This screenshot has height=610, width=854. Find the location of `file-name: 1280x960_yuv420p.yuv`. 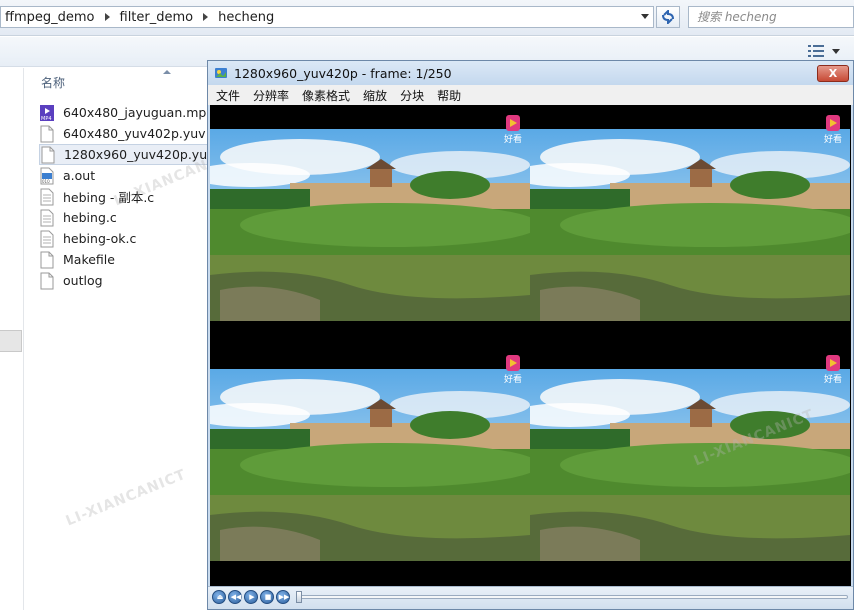

file-name: 1280x960_yuv420p.yuv is located at coordinates (139, 154).